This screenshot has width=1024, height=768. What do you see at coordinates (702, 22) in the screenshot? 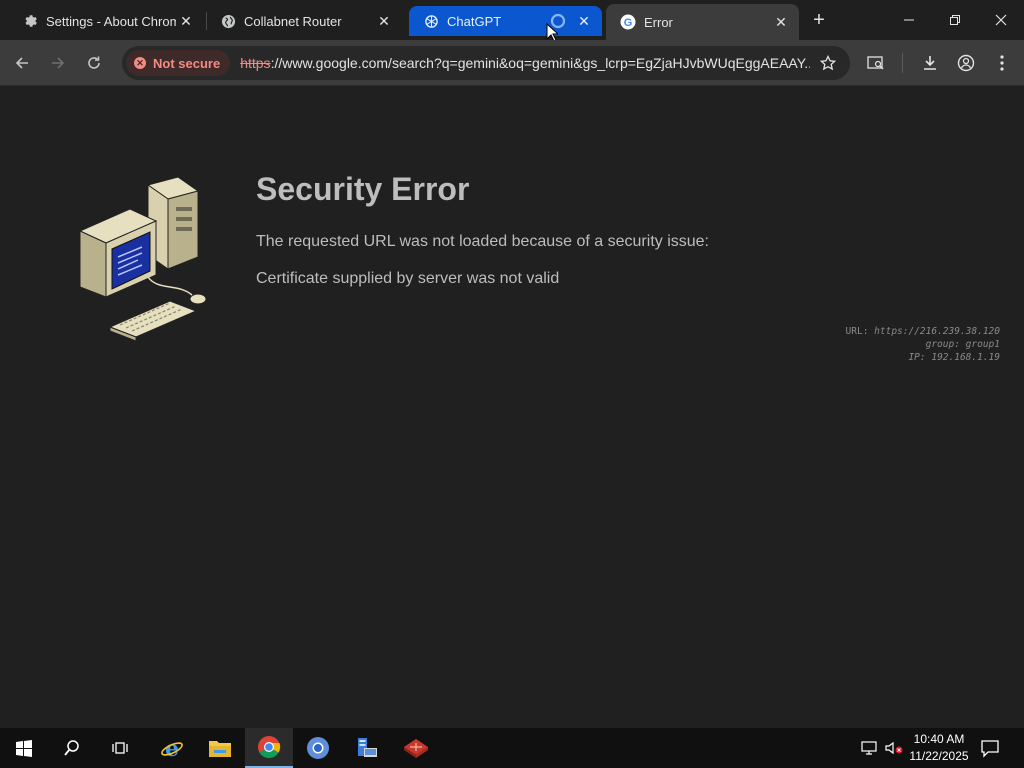
I see `tab-error: G Error ✕` at bounding box center [702, 22].